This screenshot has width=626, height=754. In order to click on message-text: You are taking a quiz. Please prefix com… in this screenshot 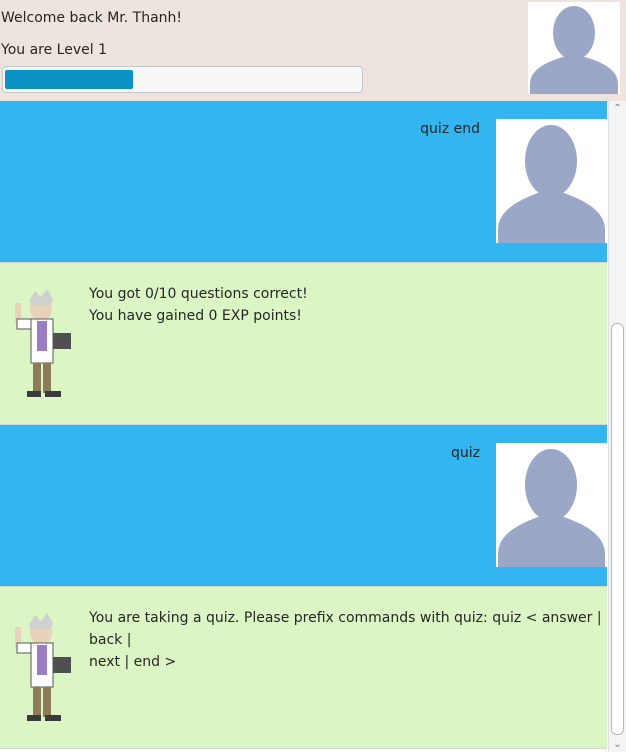, I will do `click(348, 640)`.